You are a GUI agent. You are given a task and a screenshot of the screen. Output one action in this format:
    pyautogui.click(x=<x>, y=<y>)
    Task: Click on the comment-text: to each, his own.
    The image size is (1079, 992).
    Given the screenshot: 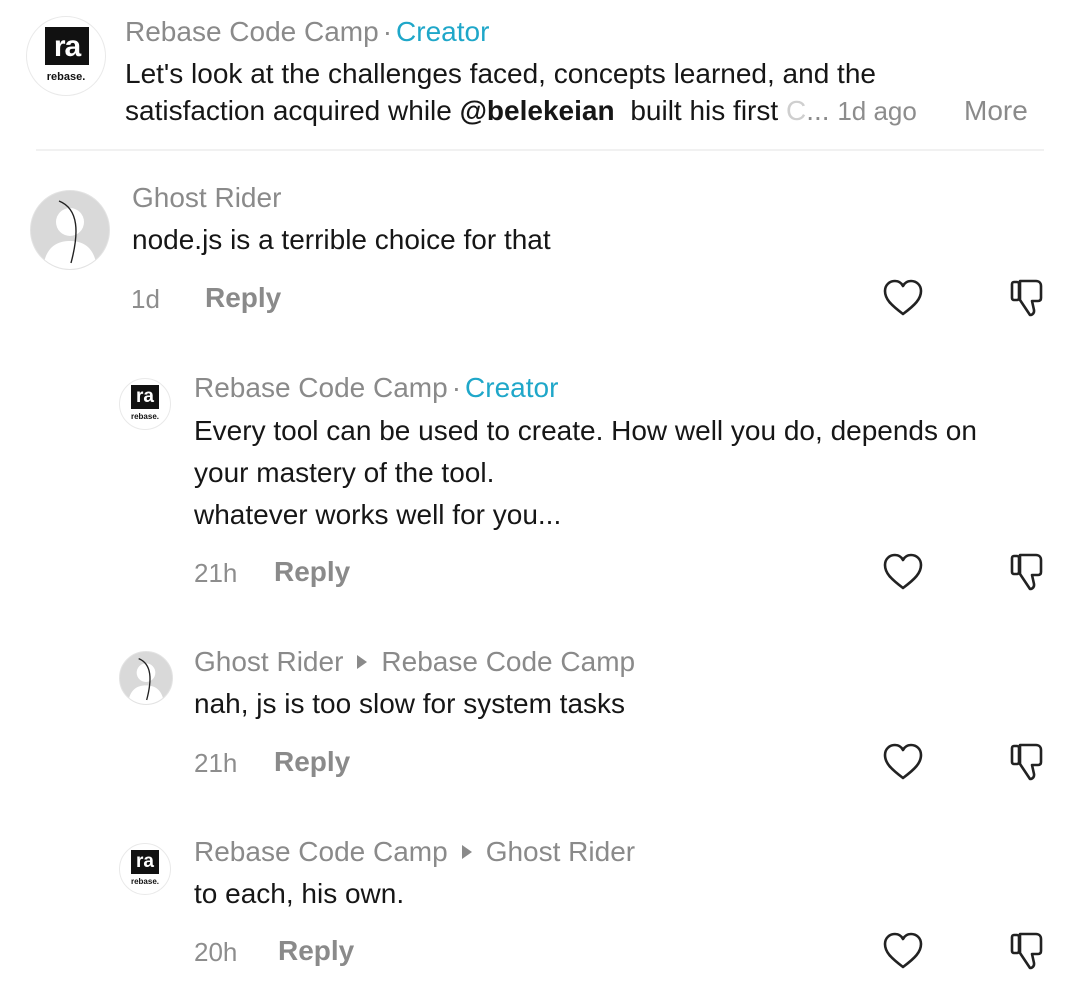 What is the action you would take?
    pyautogui.click(x=299, y=893)
    